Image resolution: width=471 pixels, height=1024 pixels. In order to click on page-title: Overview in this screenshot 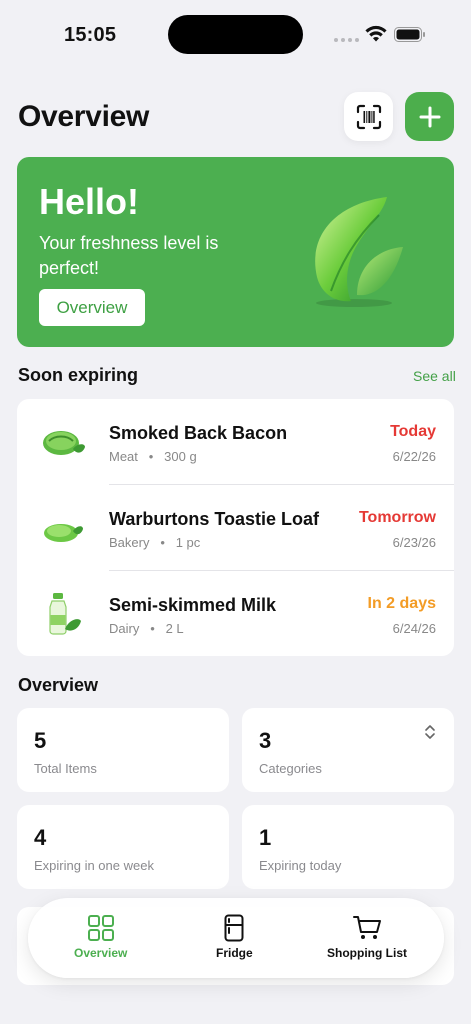, I will do `click(84, 116)`.